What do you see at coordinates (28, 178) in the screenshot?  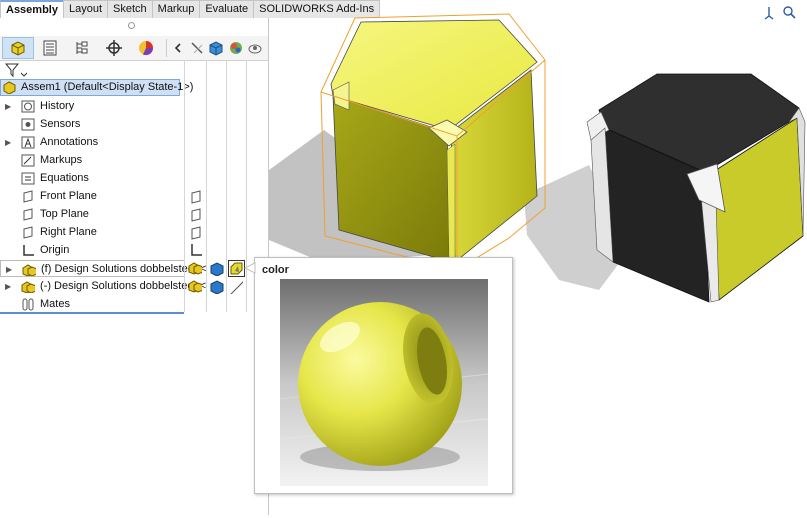 I see `equations-icon` at bounding box center [28, 178].